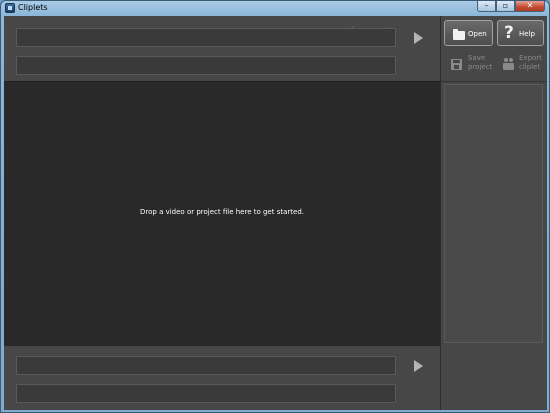  I want to click on save-label-1: Save, so click(477, 58).